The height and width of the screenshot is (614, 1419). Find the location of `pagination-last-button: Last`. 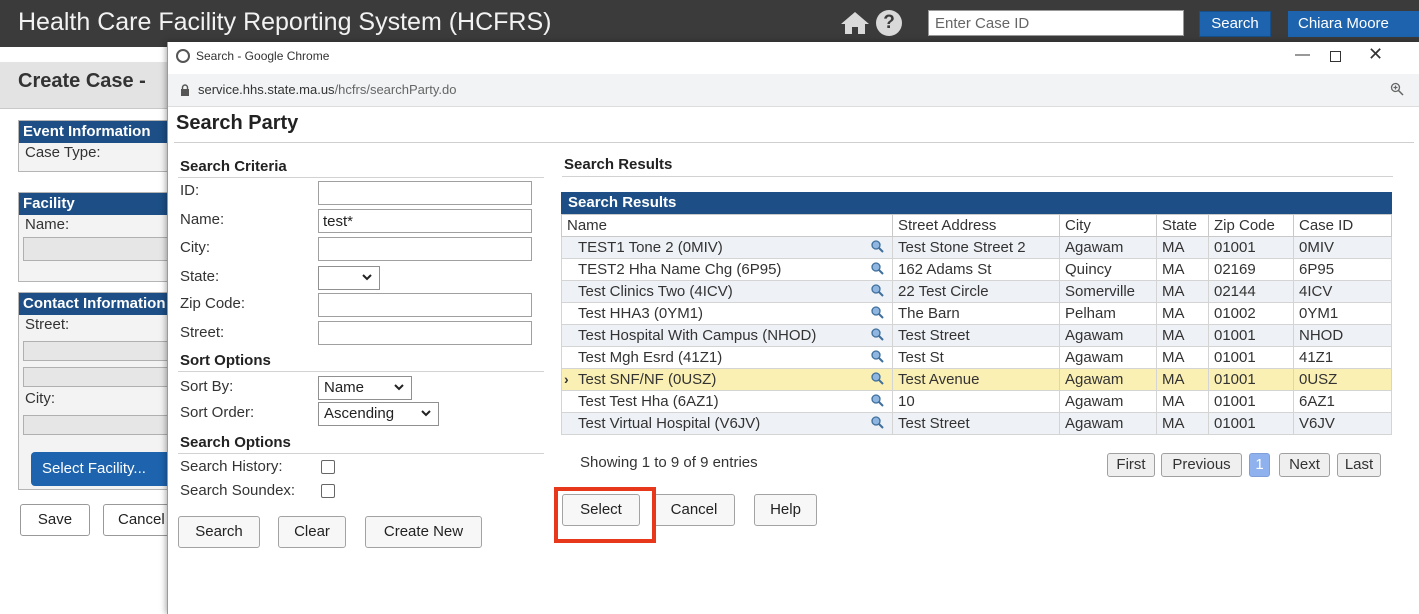

pagination-last-button: Last is located at coordinates (1359, 465).